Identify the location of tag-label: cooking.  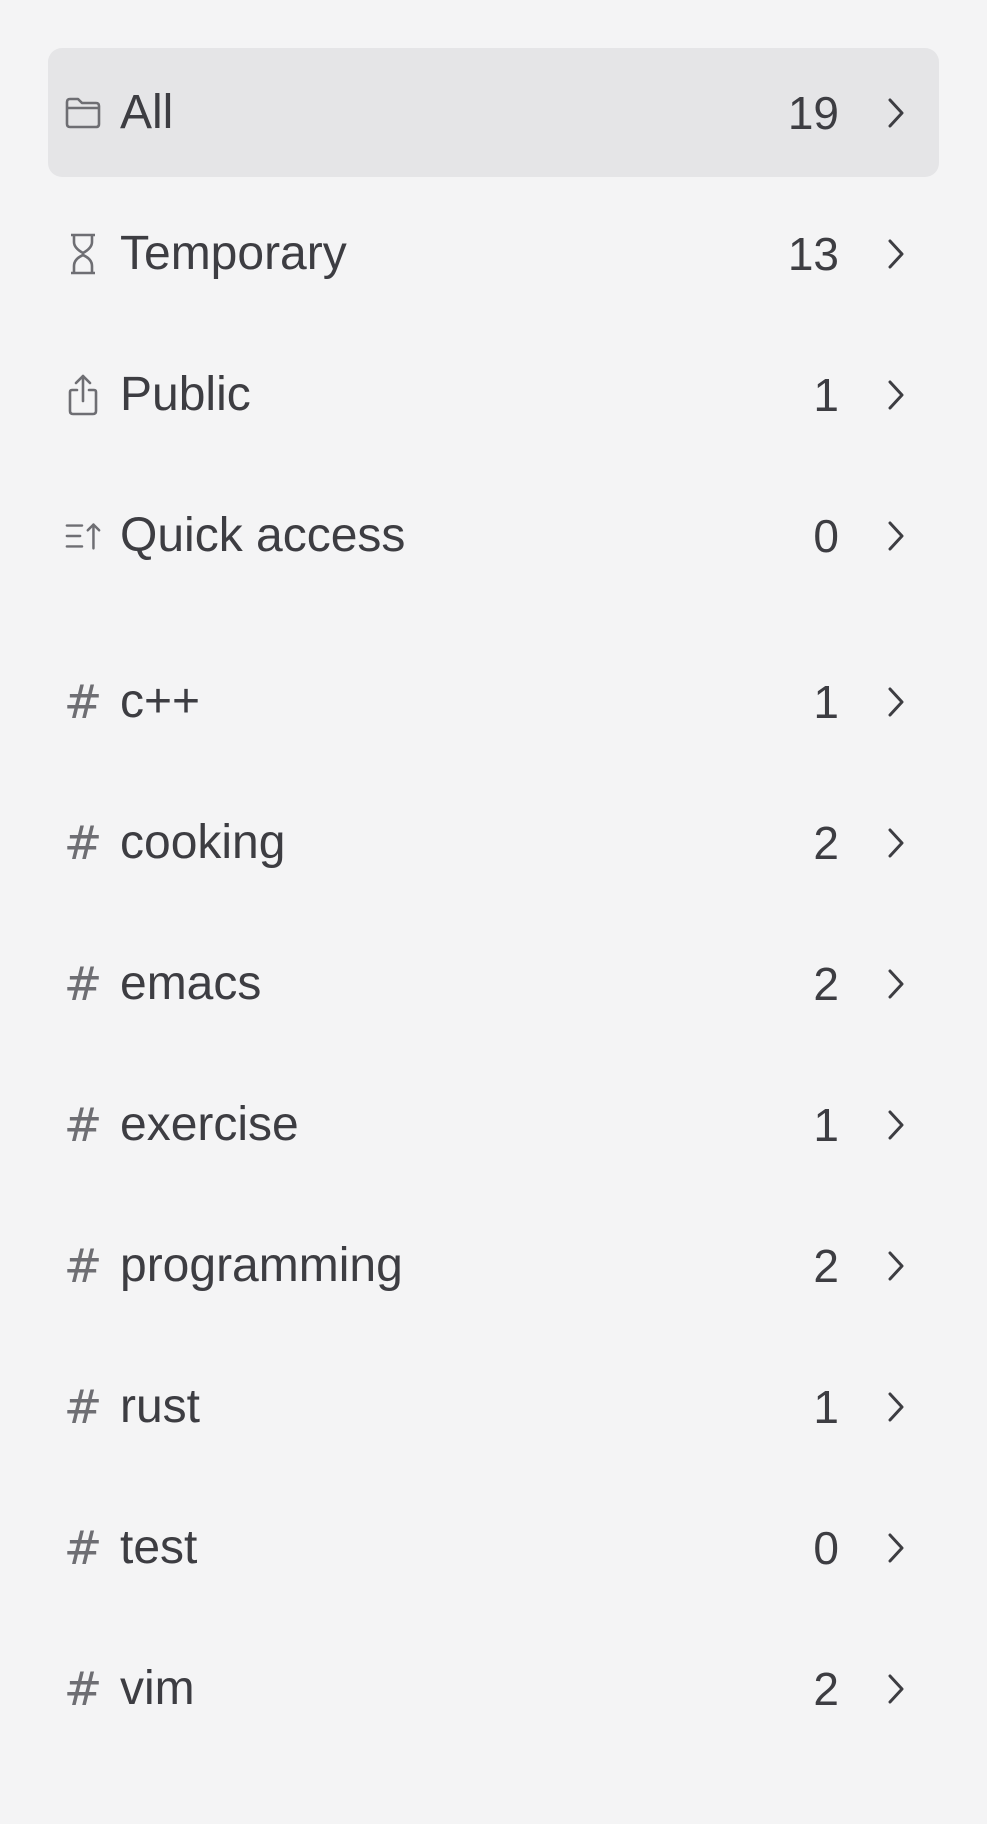
(203, 842).